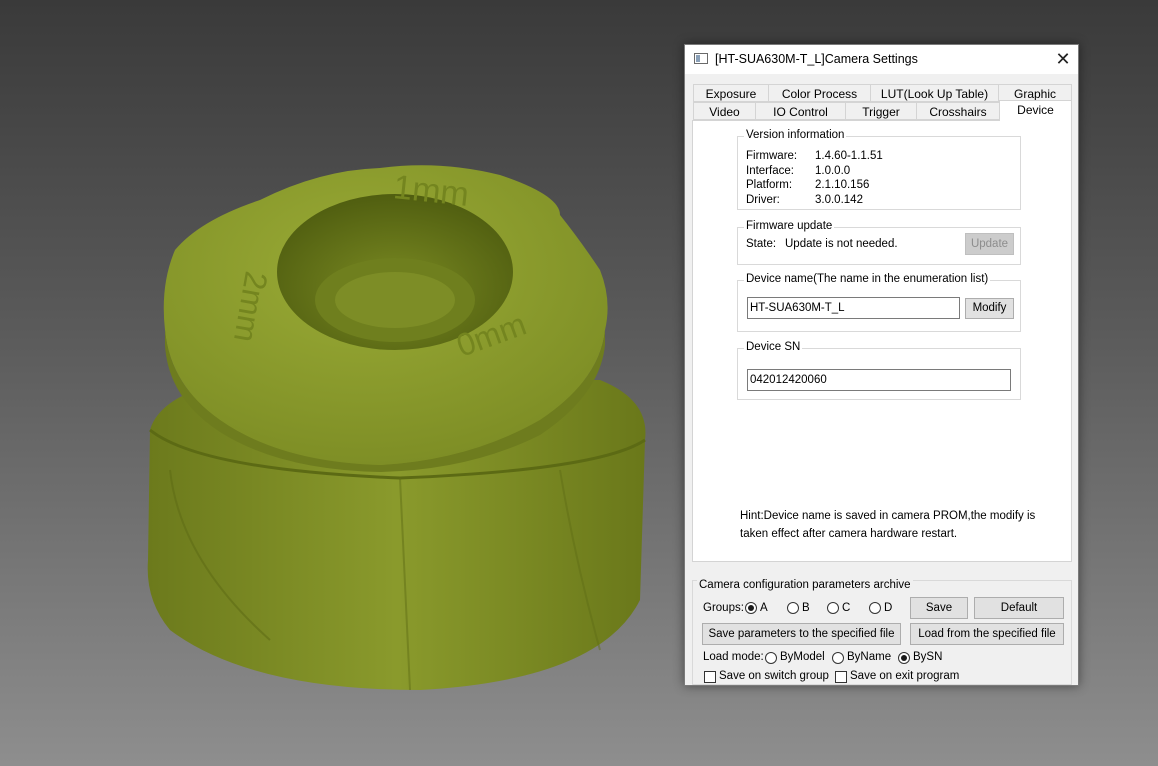 This screenshot has height=766, width=1158. Describe the element at coordinates (1035, 110) in the screenshot. I see `tab-device: Device` at that location.